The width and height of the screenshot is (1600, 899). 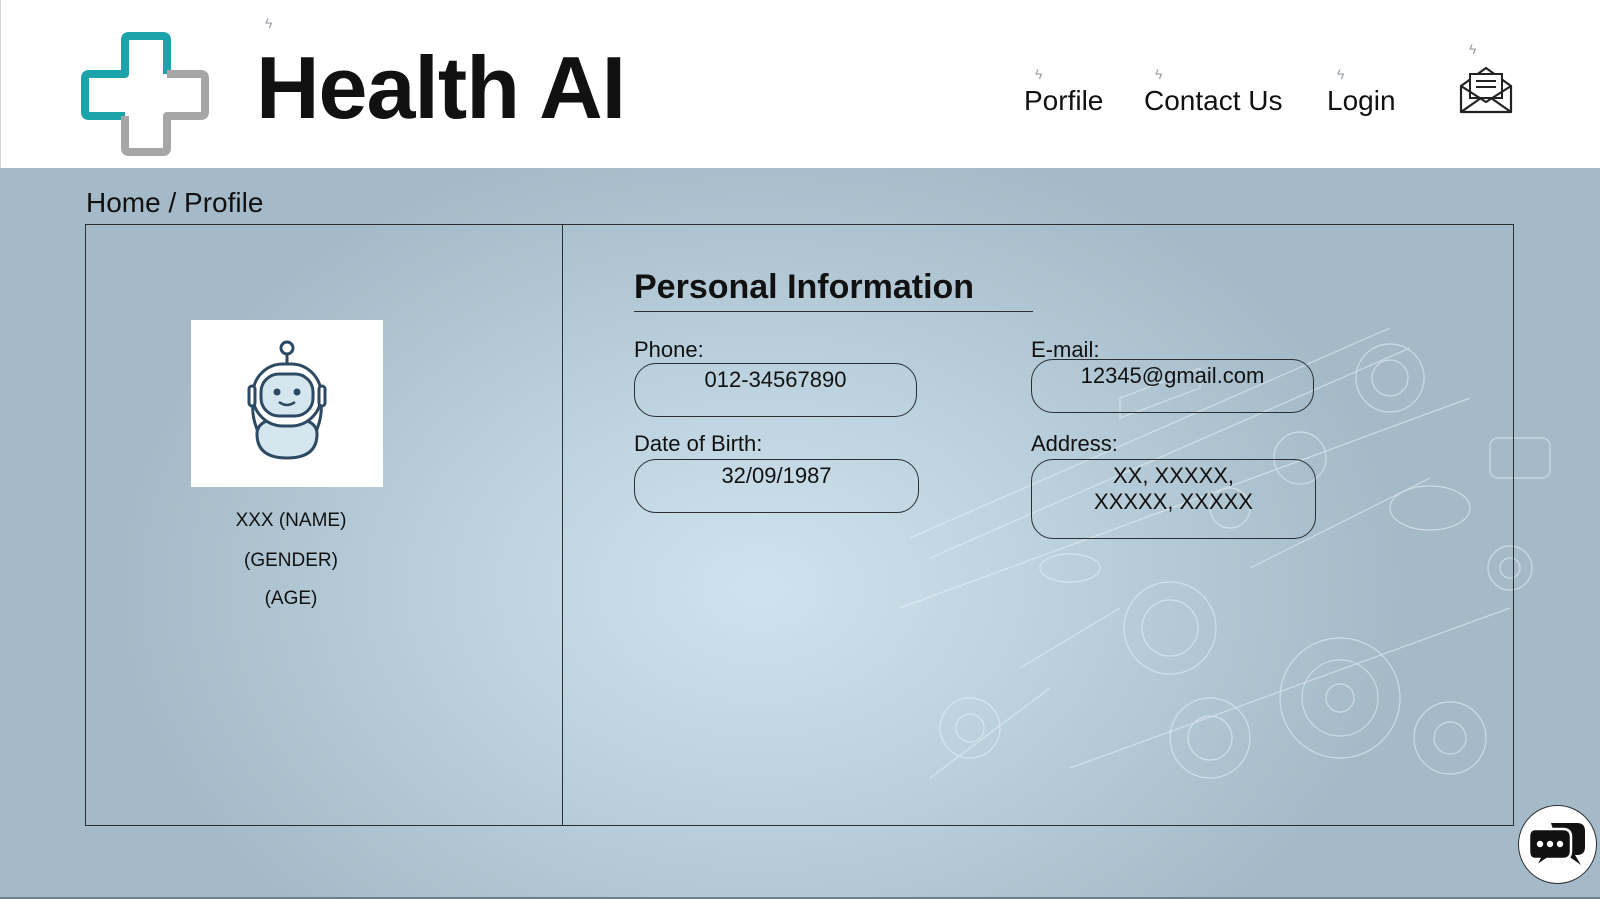 What do you see at coordinates (1361, 101) in the screenshot?
I see `nav-login-link: Login` at bounding box center [1361, 101].